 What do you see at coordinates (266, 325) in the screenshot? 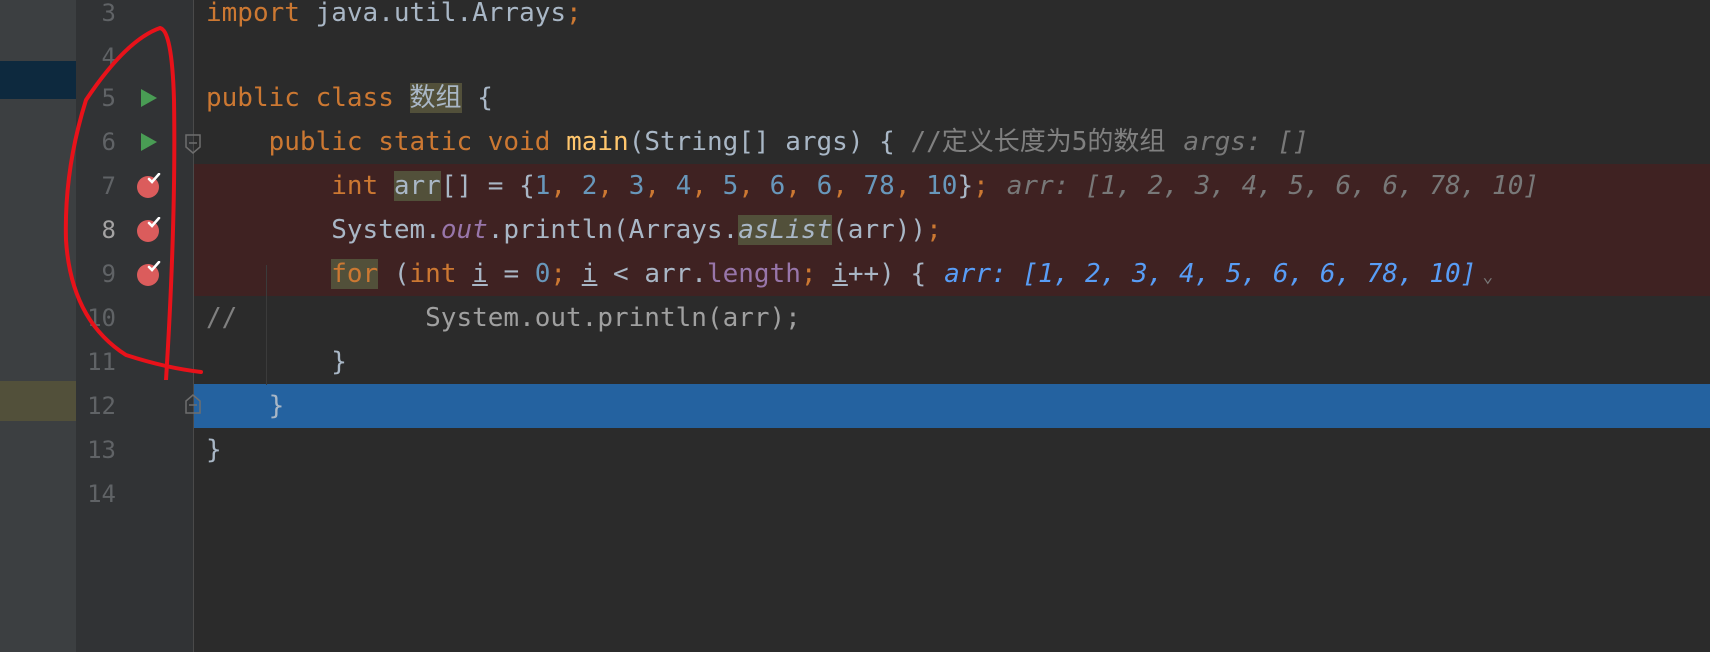
I see `indent-guide` at bounding box center [266, 325].